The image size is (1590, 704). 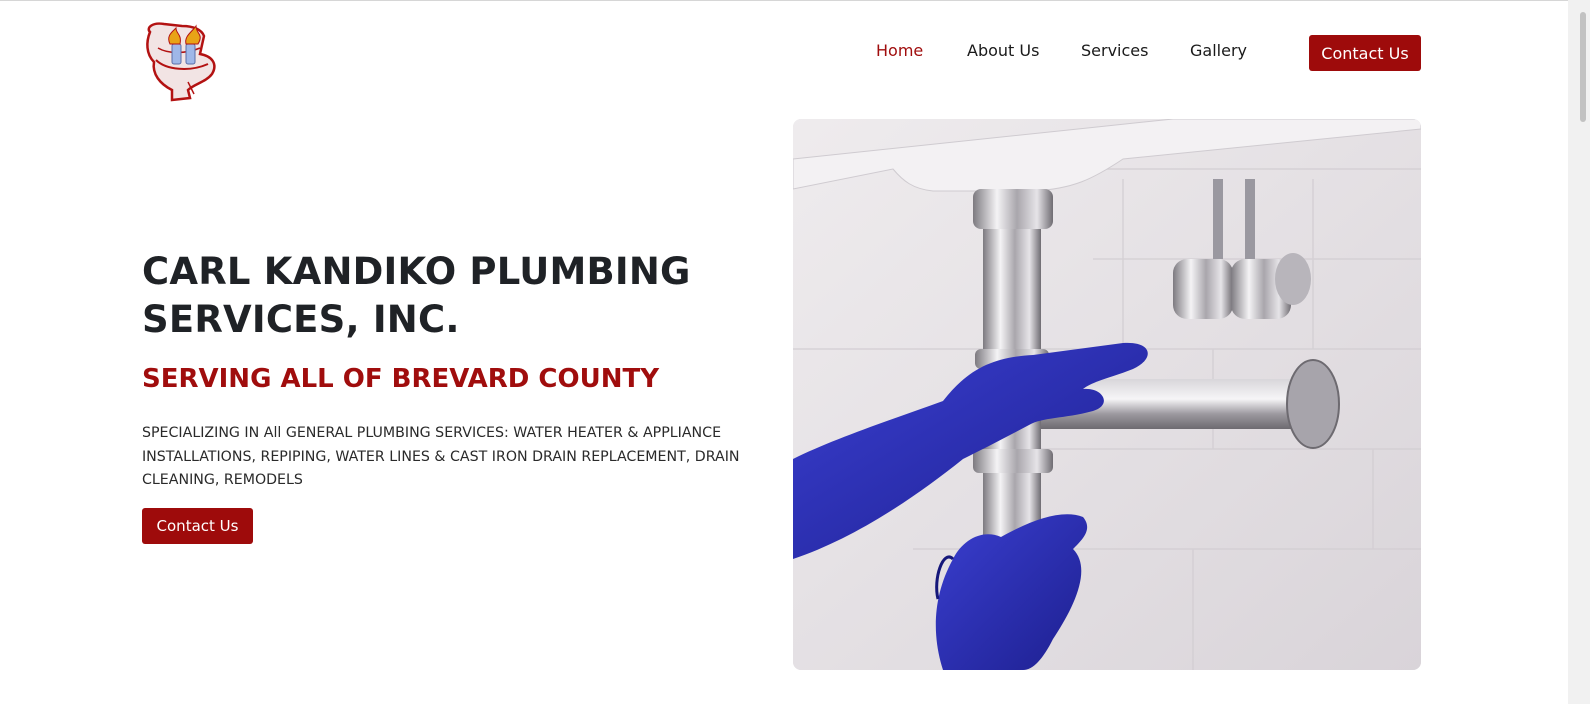 I want to click on nav-contact-us-button: Contact Us, so click(x=1365, y=53).